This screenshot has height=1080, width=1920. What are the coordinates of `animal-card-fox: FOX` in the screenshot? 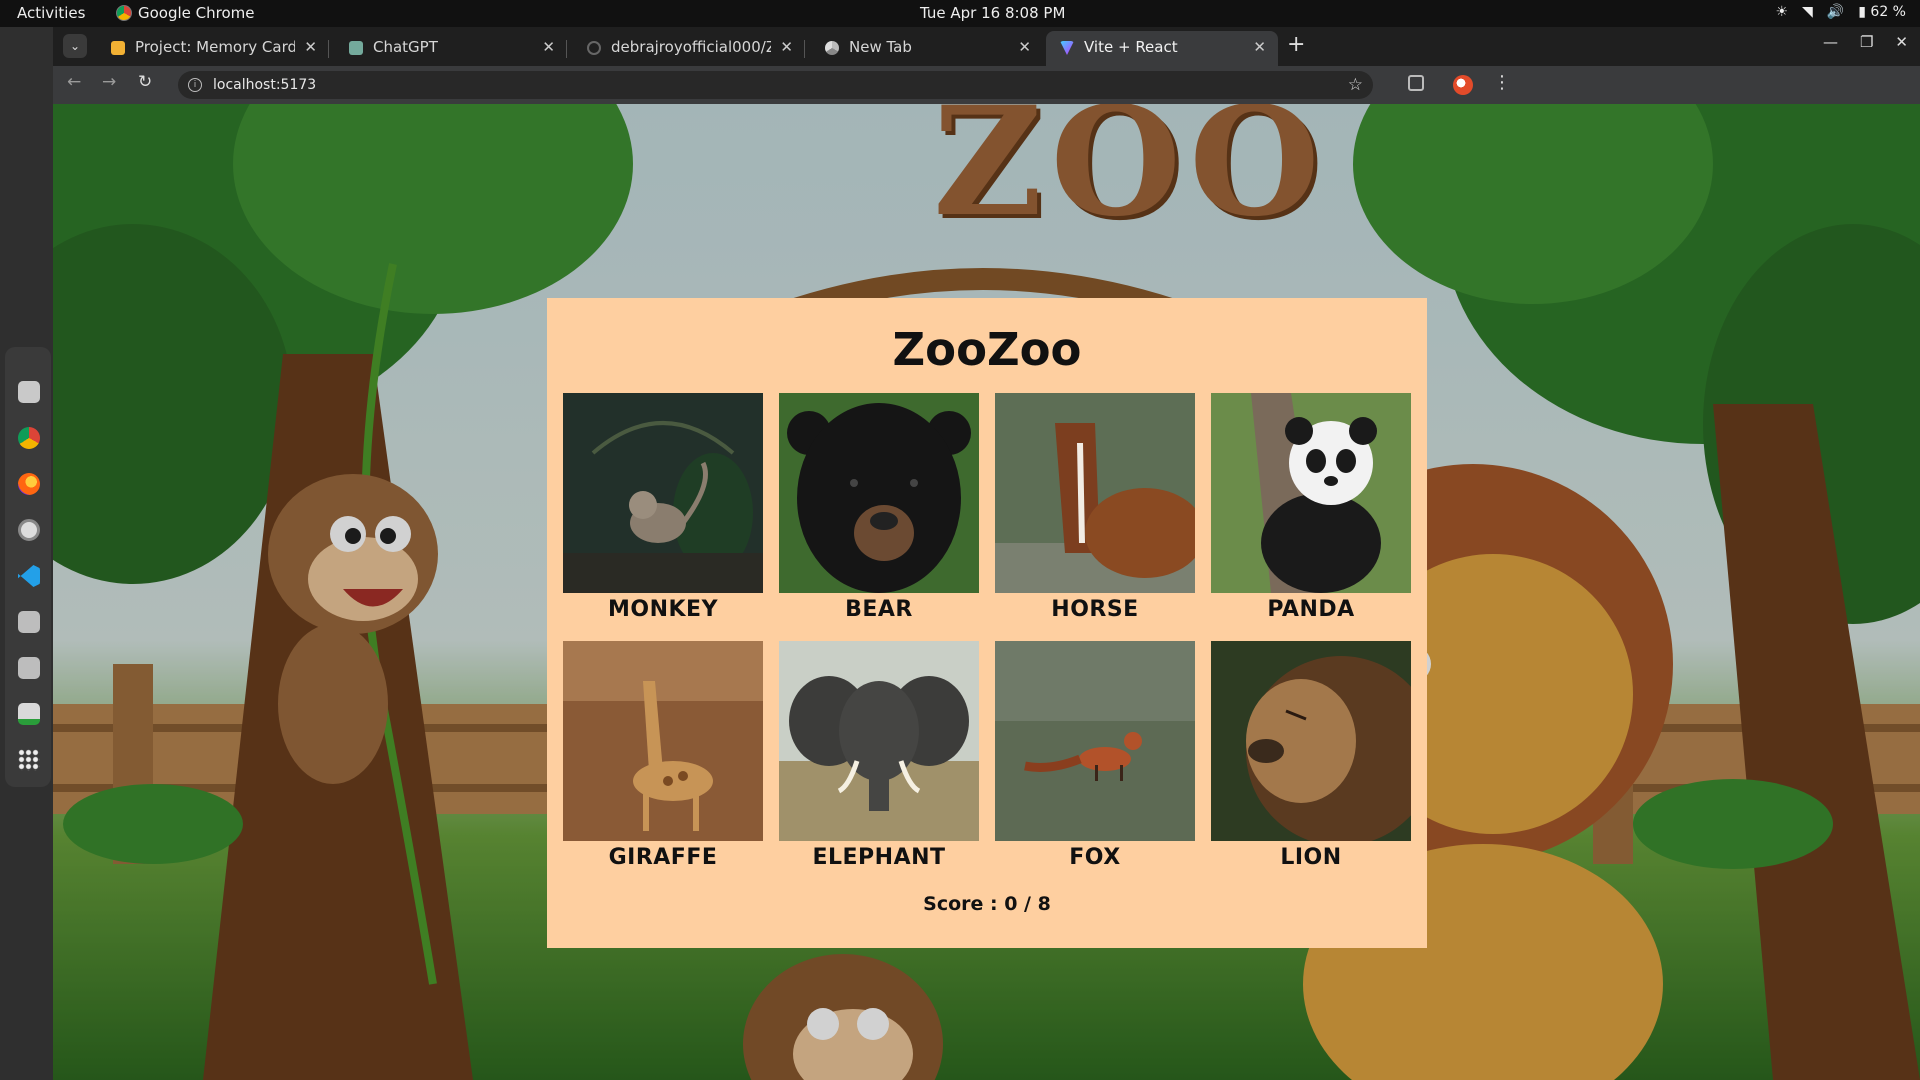 It's located at (1095, 761).